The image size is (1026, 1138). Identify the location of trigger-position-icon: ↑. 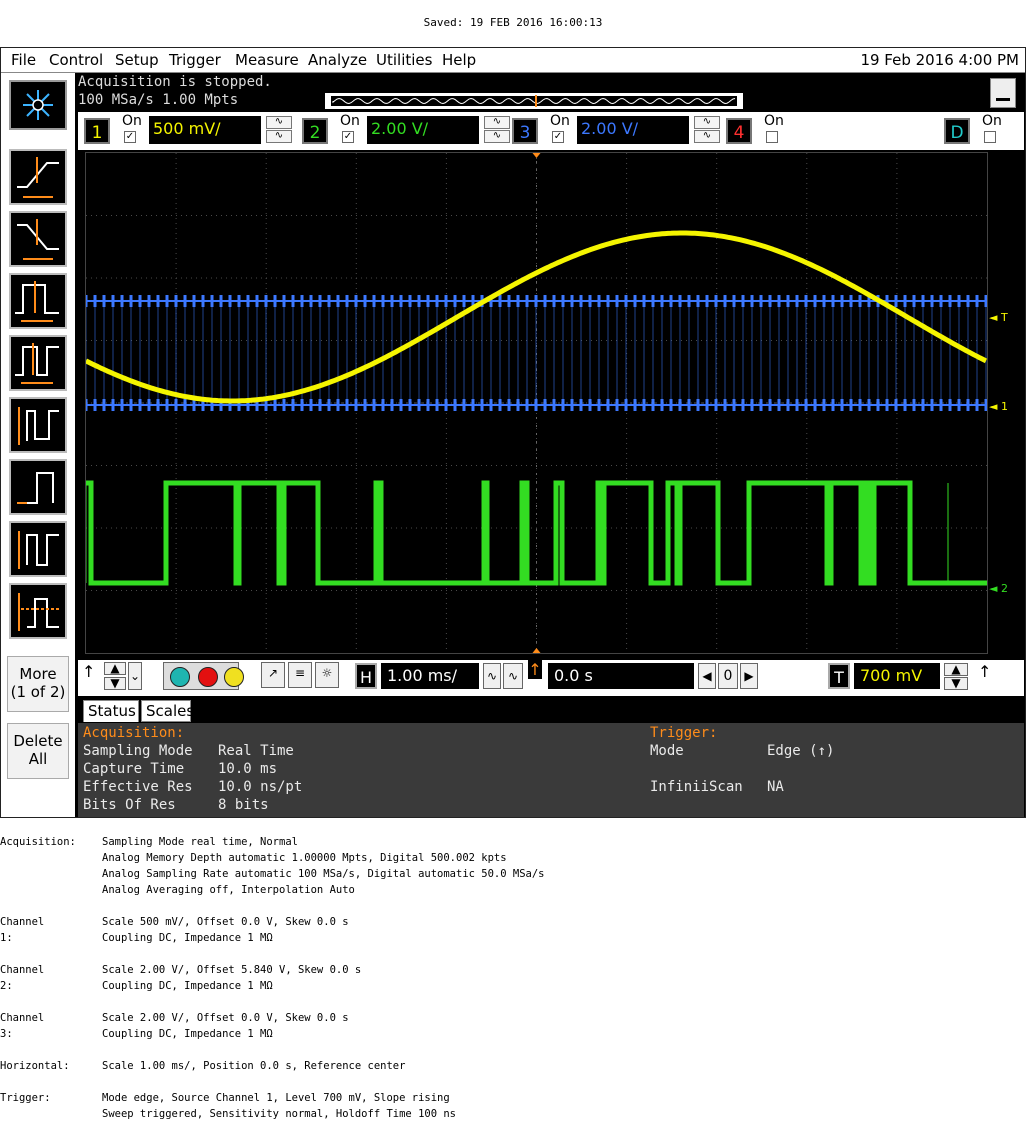
(535, 669).